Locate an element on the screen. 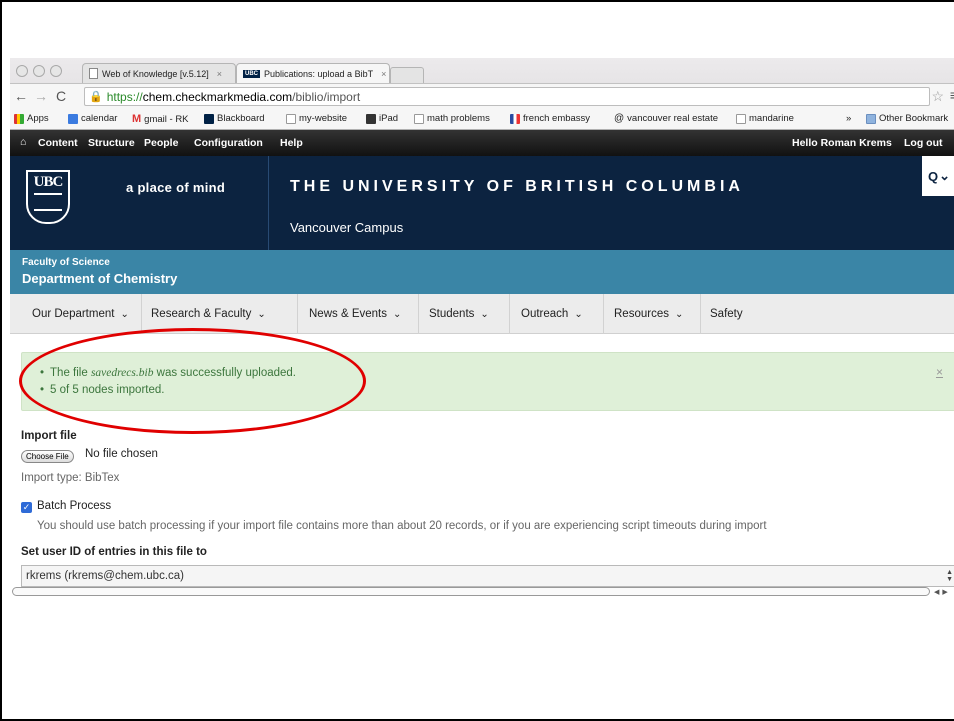 The height and width of the screenshot is (721, 954). scroll-right-icon: ▶ is located at coordinates (944, 592).